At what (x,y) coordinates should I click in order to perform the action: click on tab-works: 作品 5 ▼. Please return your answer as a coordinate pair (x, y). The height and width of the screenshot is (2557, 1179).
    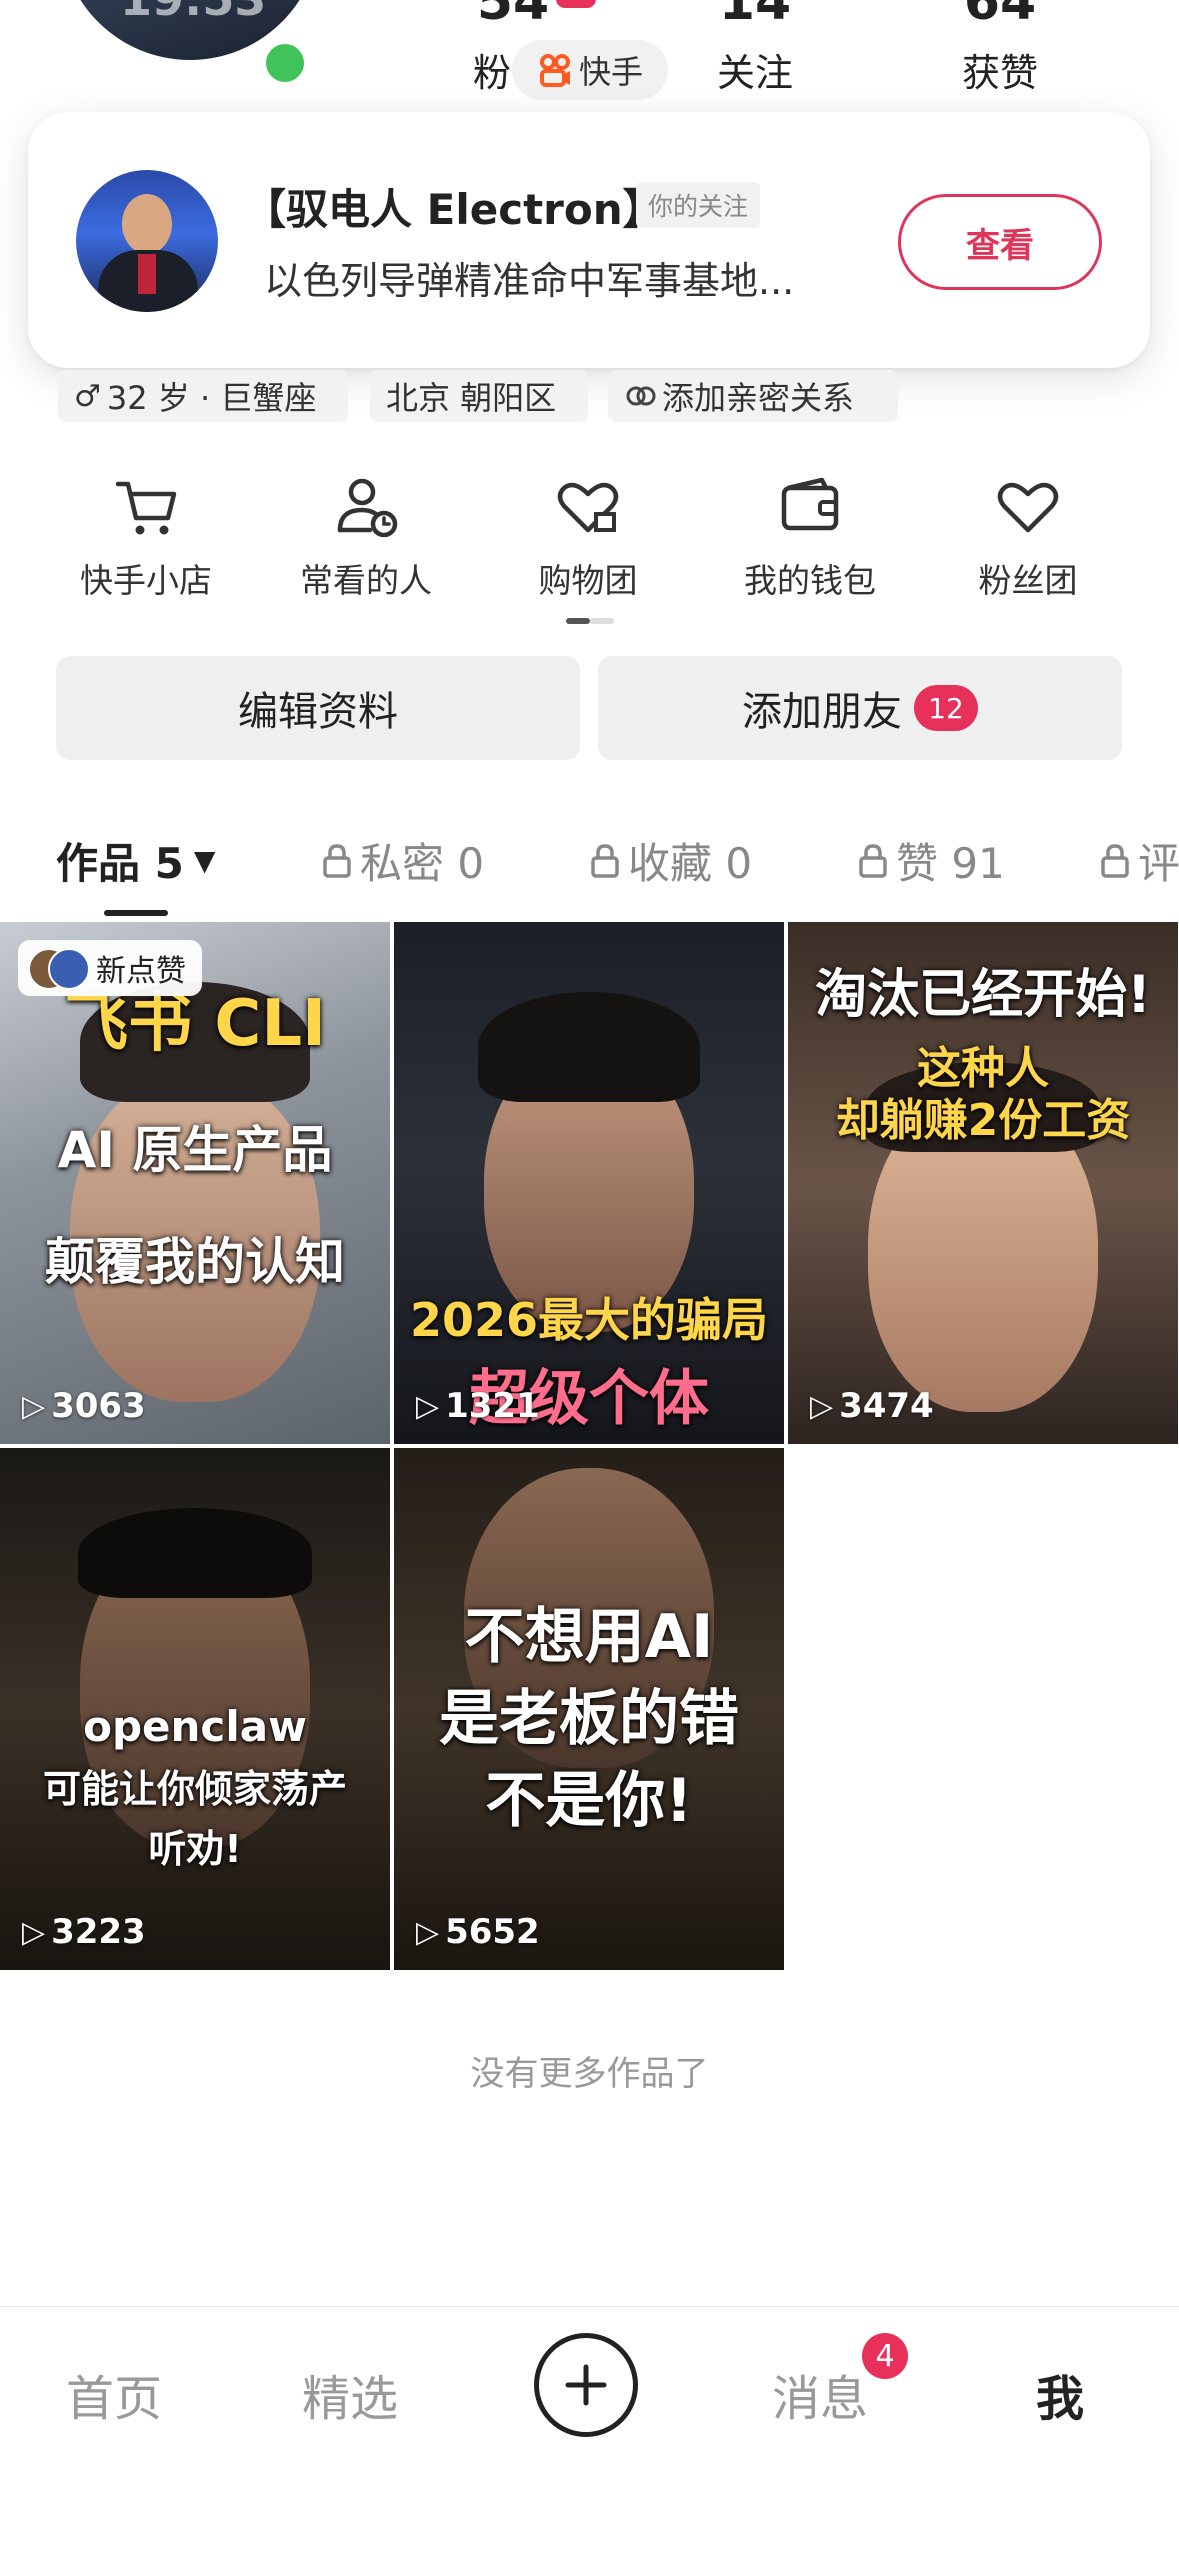
    Looking at the image, I should click on (135, 860).